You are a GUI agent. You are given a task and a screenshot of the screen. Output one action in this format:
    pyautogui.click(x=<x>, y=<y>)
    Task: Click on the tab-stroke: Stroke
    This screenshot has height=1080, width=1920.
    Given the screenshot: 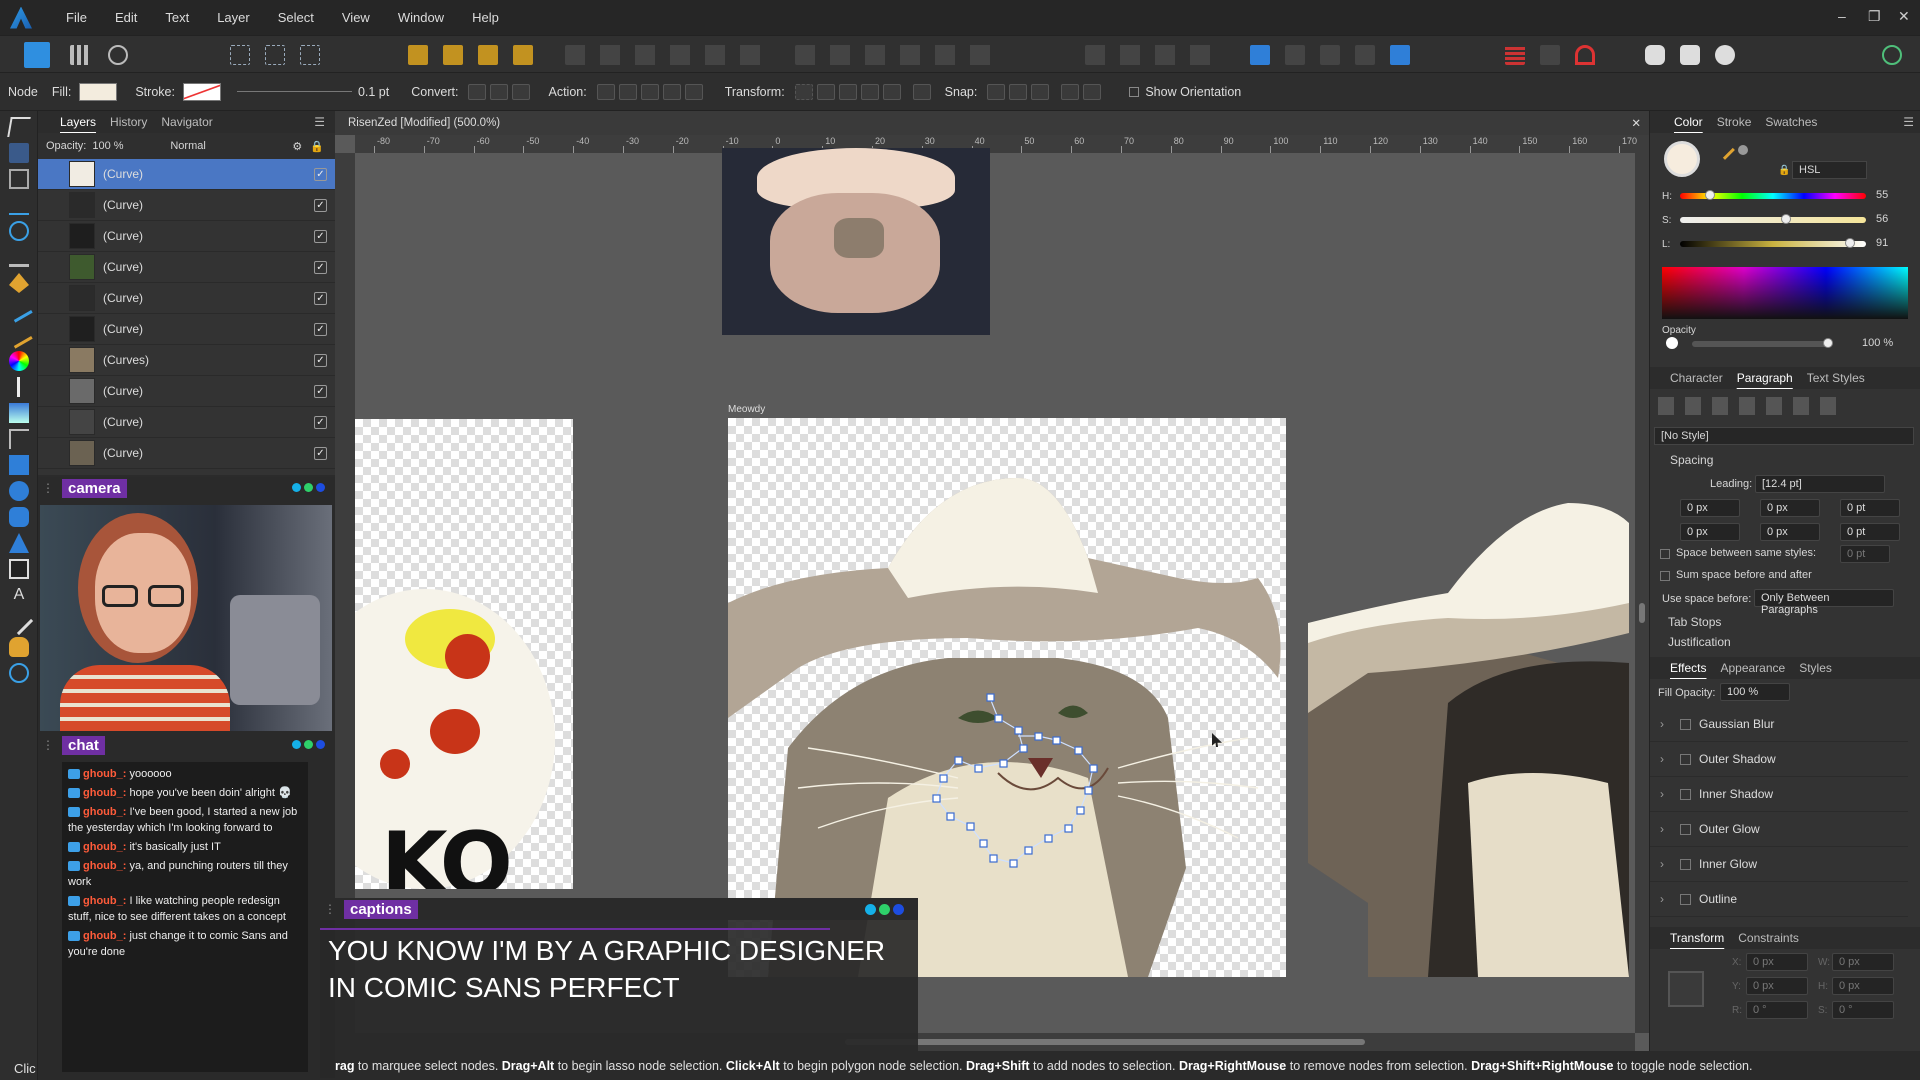 What is the action you would take?
    pyautogui.click(x=1734, y=122)
    